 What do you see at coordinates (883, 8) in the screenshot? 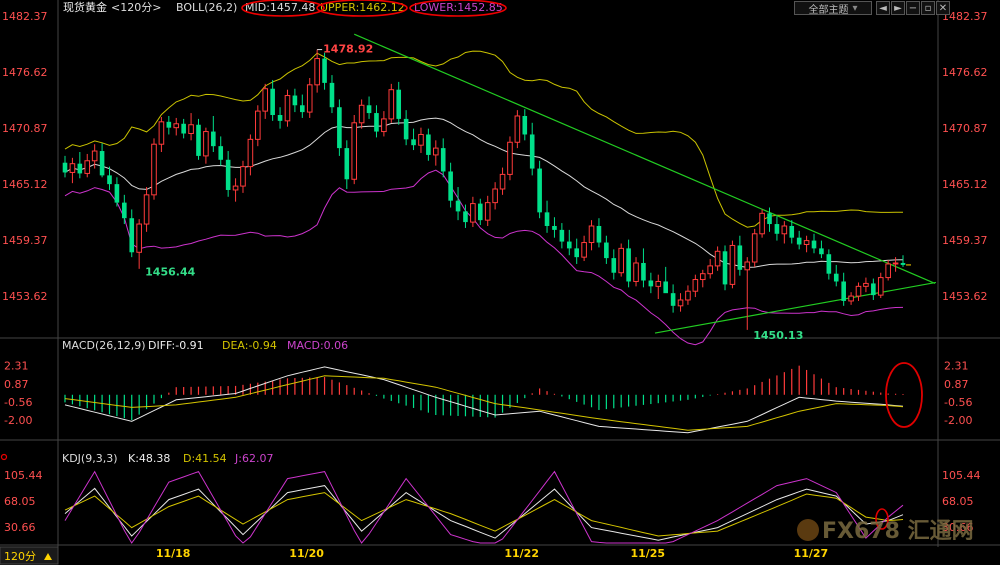
I see `prev-button: ◄` at bounding box center [883, 8].